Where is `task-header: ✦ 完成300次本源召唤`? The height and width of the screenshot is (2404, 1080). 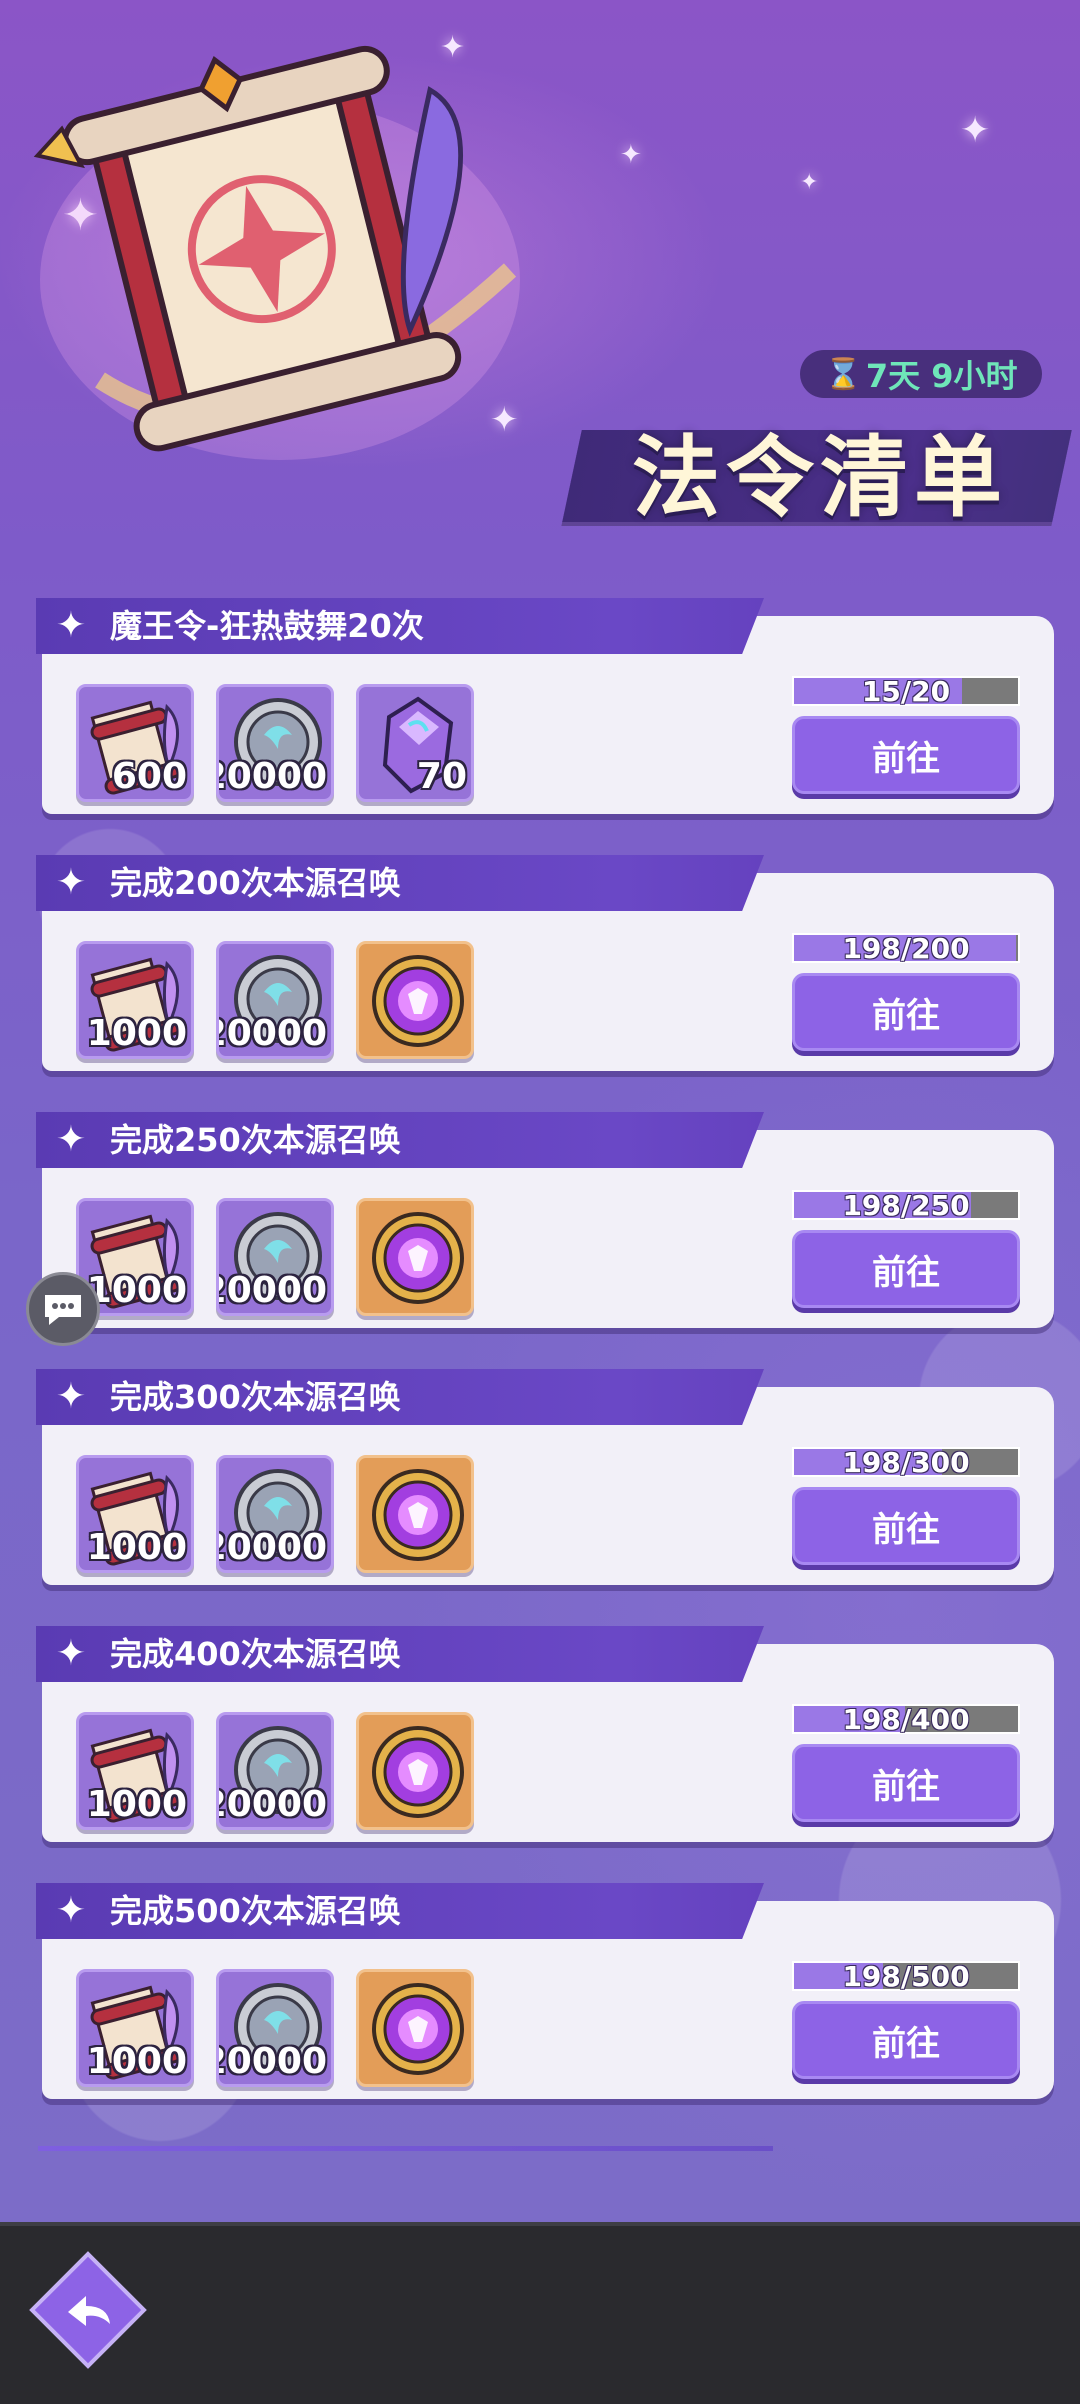 task-header: ✦ 完成300次本源召唤 is located at coordinates (400, 1397).